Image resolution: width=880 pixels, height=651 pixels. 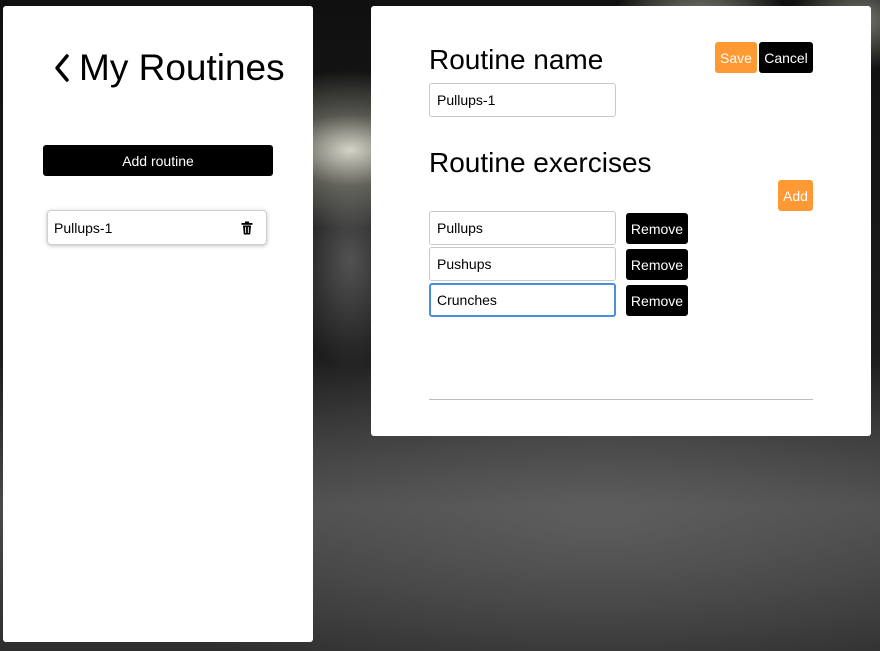 I want to click on divider, so click(x=621, y=399).